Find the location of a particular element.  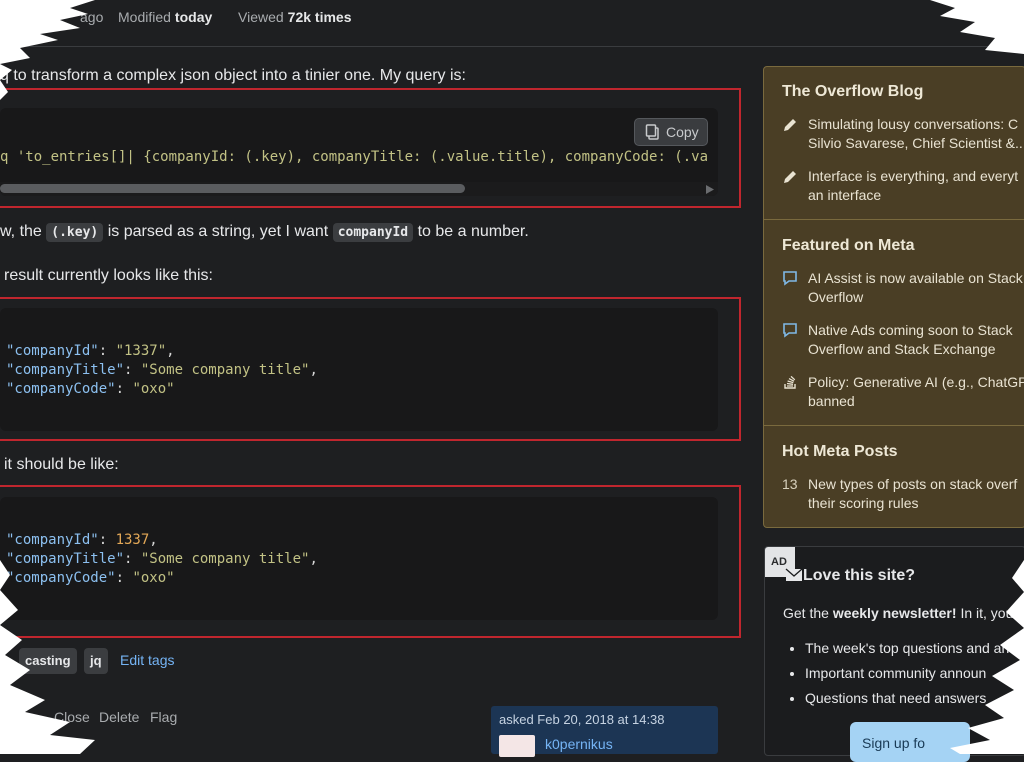

ad-description: Get the weekly newsletter! In it, you is located at coordinates (898, 613).